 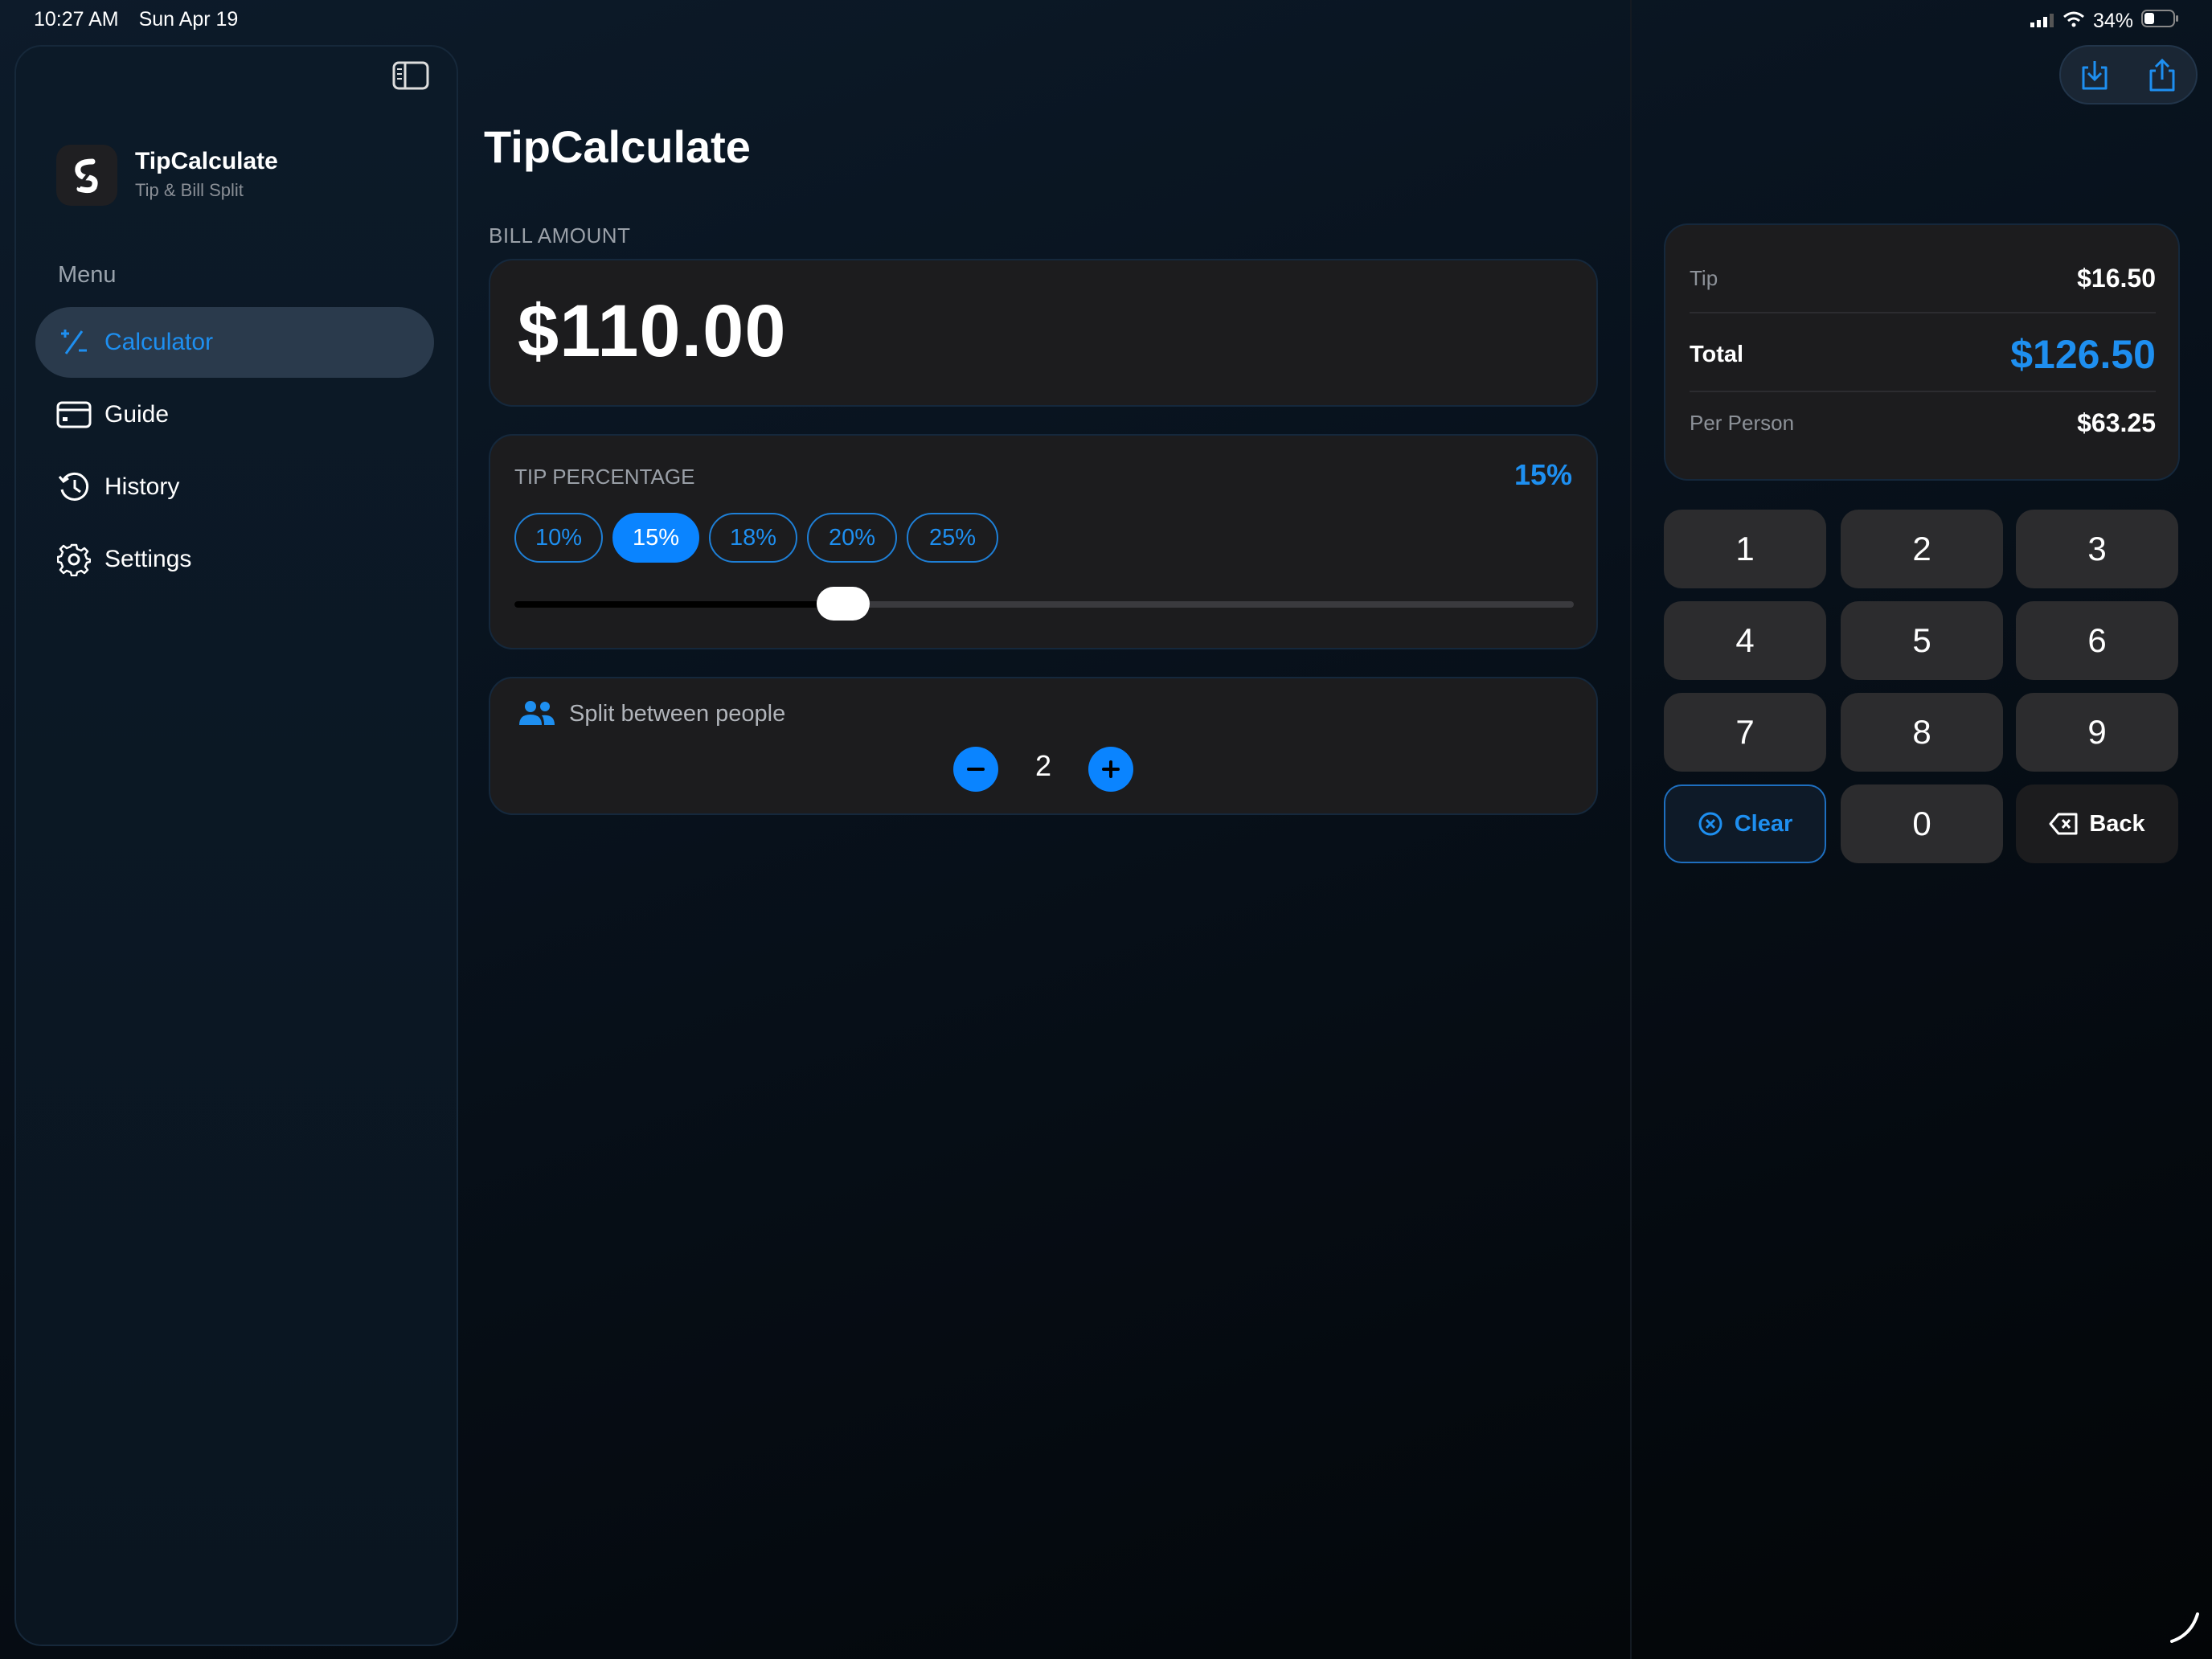 I want to click on sidebar-item-label: Guide, so click(x=137, y=414).